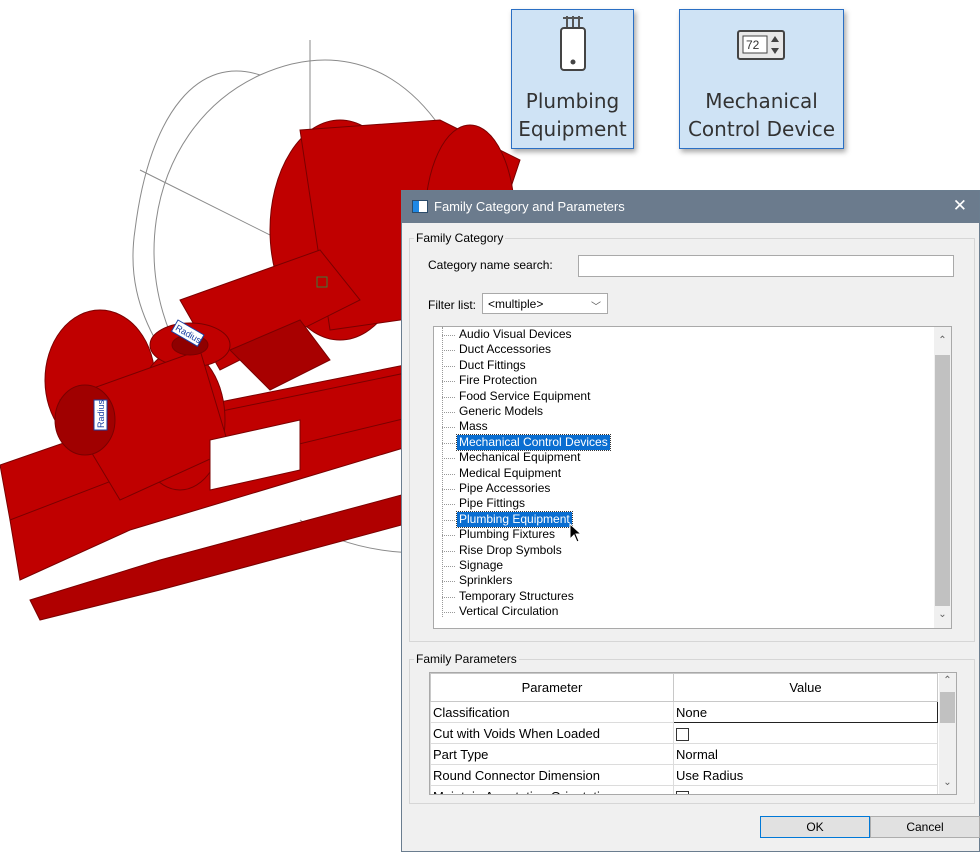 This screenshot has width=980, height=852. Describe the element at coordinates (573, 43) in the screenshot. I see `plumbing-equipment-icon` at that location.